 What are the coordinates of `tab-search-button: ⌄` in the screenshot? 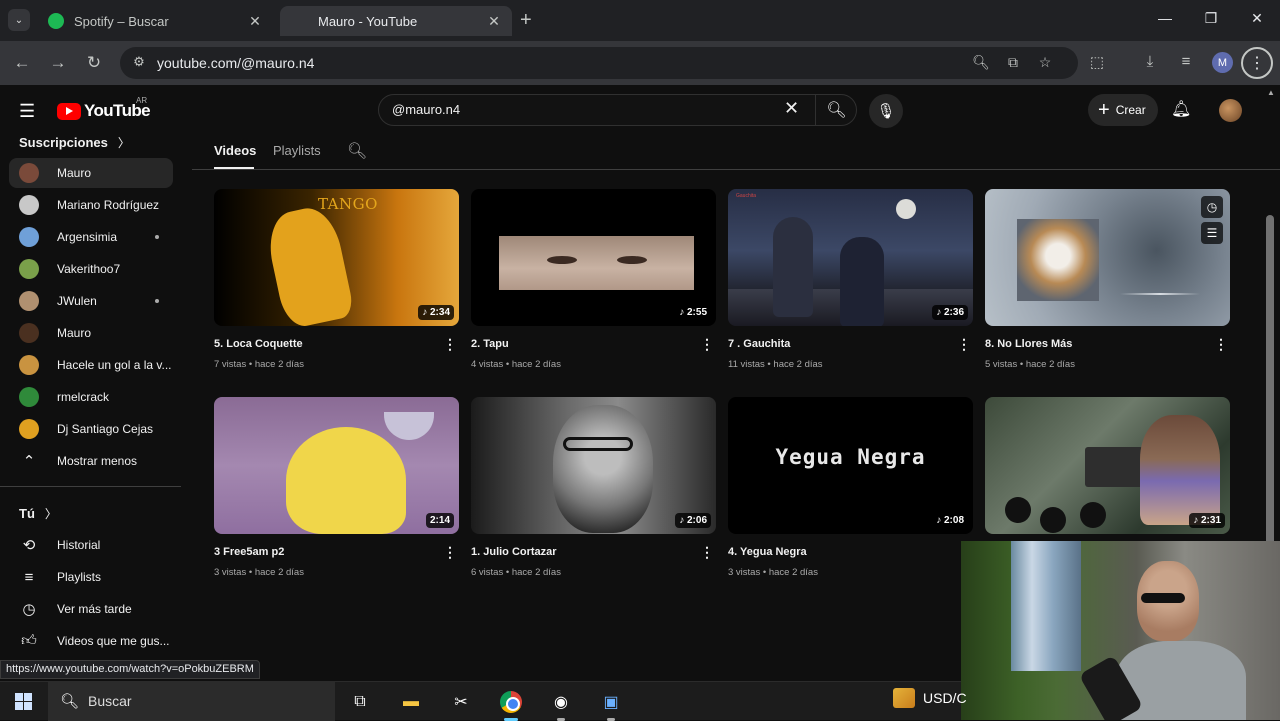 It's located at (19, 20).